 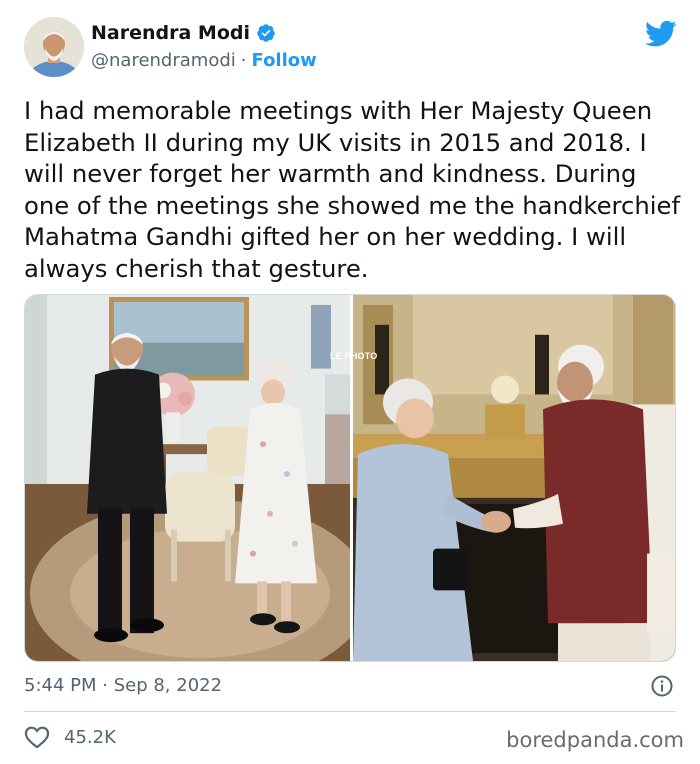 What do you see at coordinates (163, 60) in the screenshot?
I see `author-handle: @narendramodi` at bounding box center [163, 60].